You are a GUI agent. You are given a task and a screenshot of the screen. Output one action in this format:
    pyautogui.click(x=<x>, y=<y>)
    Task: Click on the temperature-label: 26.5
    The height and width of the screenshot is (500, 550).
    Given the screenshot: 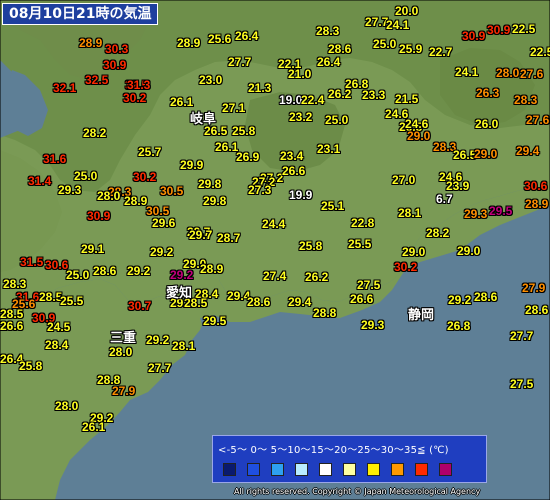 What is the action you would take?
    pyautogui.click(x=465, y=155)
    